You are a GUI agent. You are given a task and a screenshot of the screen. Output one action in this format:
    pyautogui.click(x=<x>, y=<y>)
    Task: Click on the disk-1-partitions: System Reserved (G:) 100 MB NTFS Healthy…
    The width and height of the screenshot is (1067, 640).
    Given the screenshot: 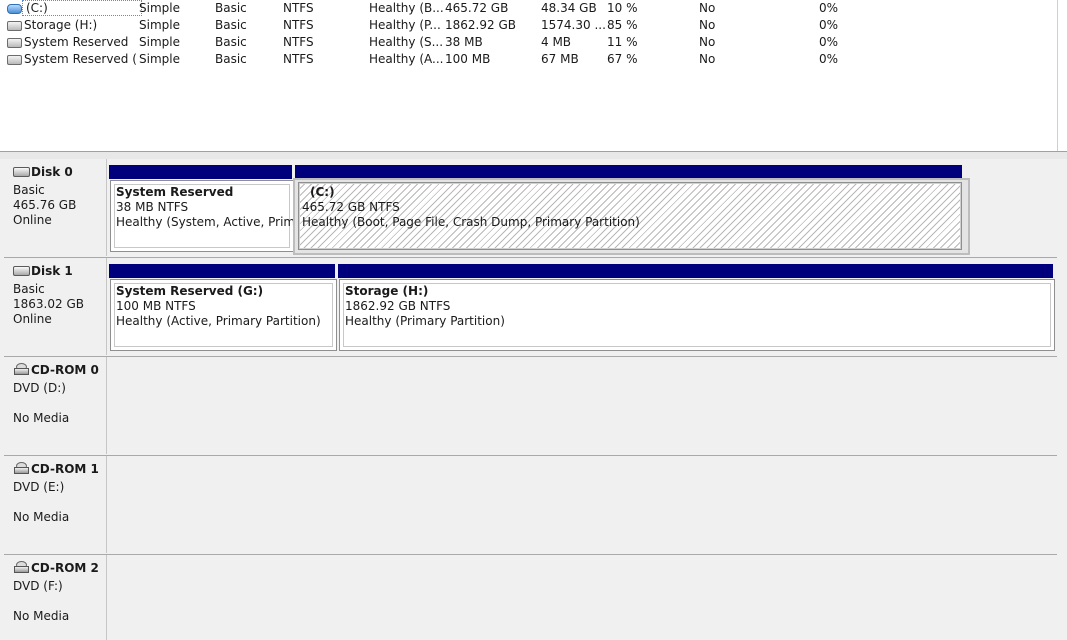 What is the action you would take?
    pyautogui.click(x=587, y=306)
    